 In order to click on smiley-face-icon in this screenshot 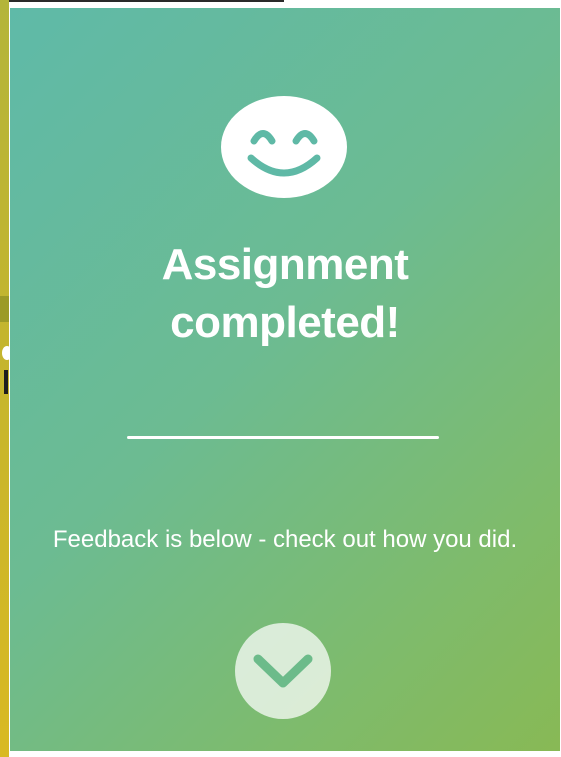, I will do `click(284, 147)`.